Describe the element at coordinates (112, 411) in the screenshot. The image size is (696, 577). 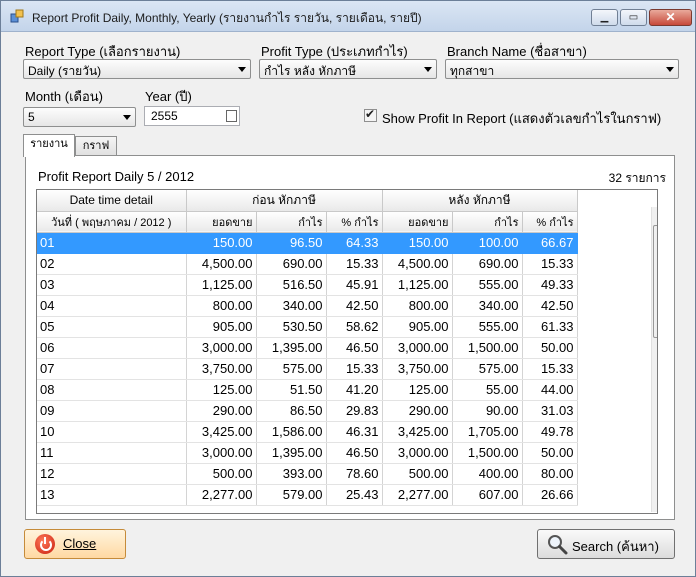
I see `cell-day: 09` at that location.